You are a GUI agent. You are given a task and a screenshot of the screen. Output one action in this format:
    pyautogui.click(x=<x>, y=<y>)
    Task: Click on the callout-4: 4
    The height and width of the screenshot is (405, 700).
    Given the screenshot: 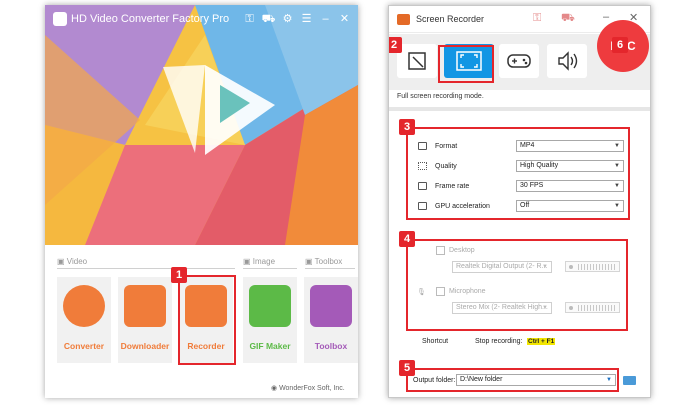 What is the action you would take?
    pyautogui.click(x=407, y=239)
    